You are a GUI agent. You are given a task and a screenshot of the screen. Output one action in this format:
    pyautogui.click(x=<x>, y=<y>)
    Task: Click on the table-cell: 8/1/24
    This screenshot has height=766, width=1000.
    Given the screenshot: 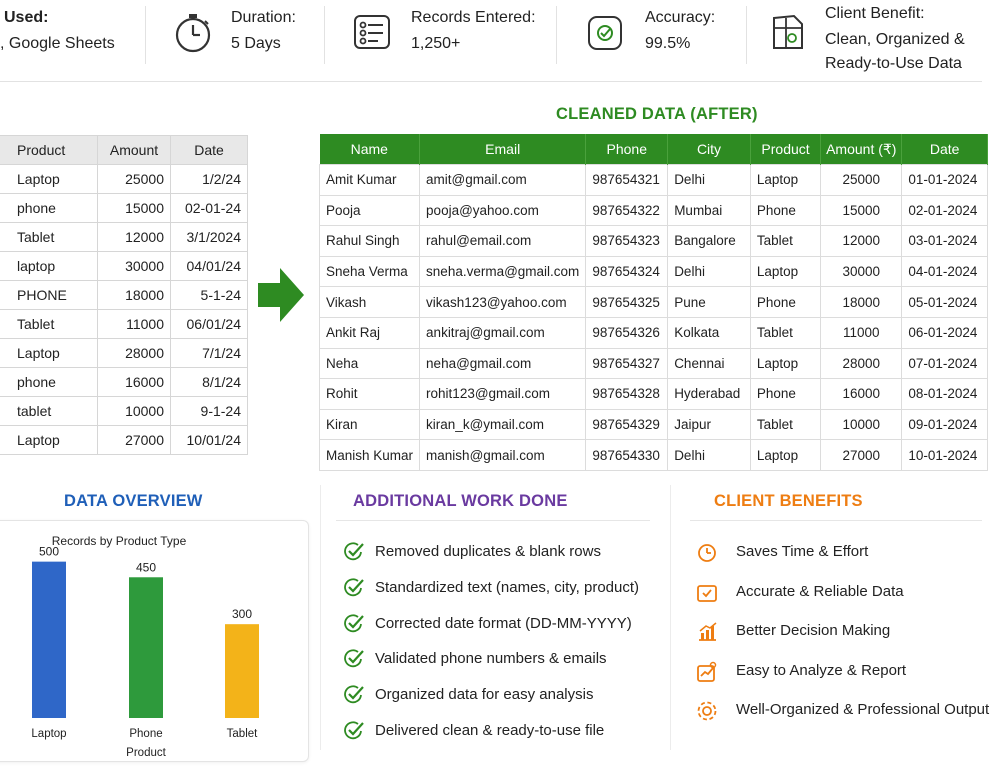 What is the action you would take?
    pyautogui.click(x=209, y=382)
    